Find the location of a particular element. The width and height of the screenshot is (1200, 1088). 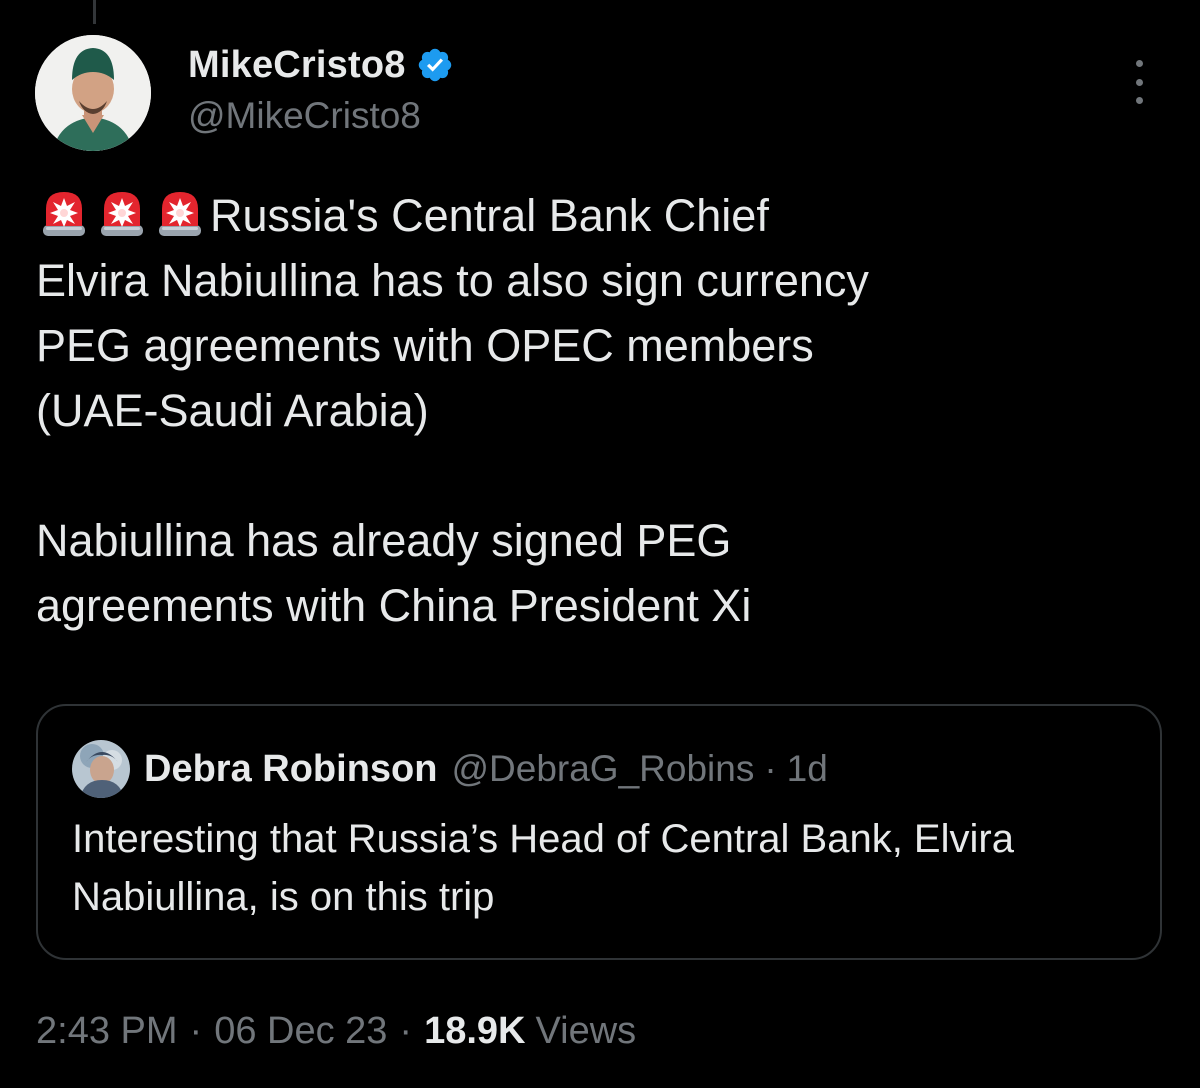

quoted-author-display-name: Debra Robinson is located at coordinates (290, 769).